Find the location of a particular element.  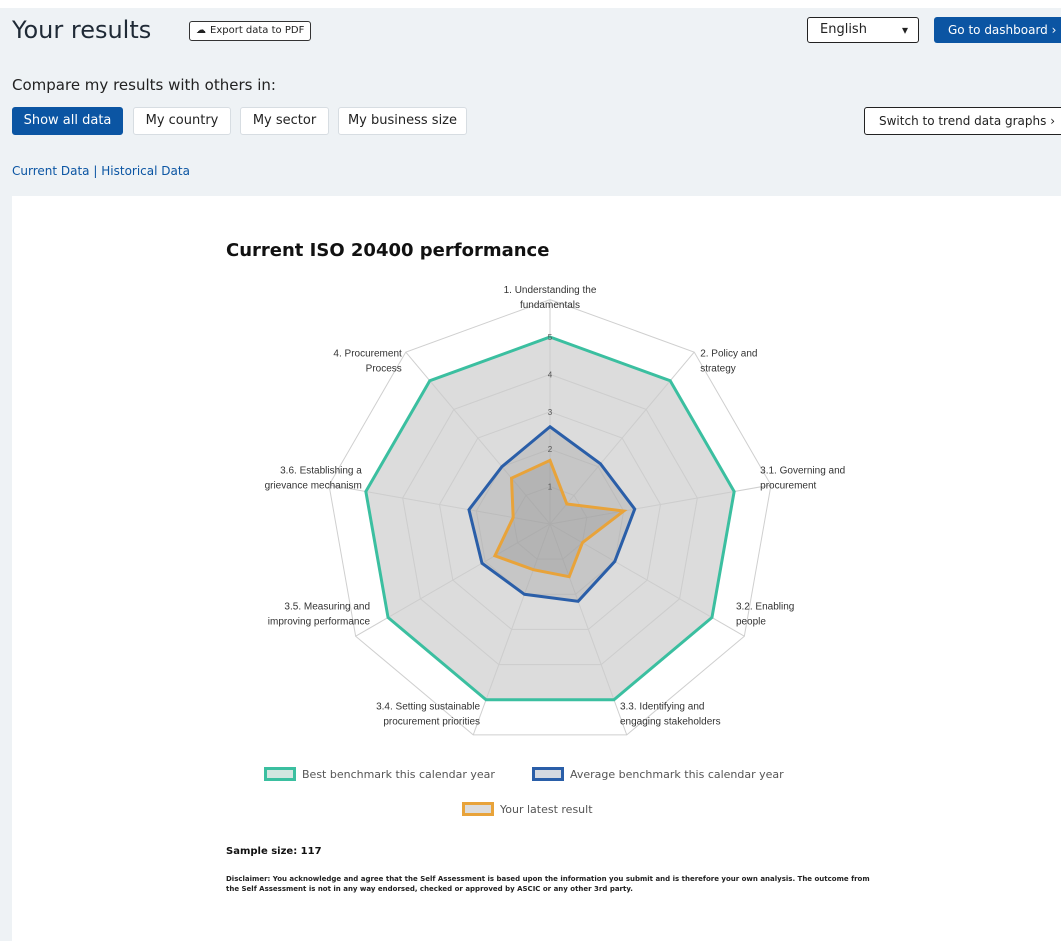

legend-best-swatch is located at coordinates (280, 774).